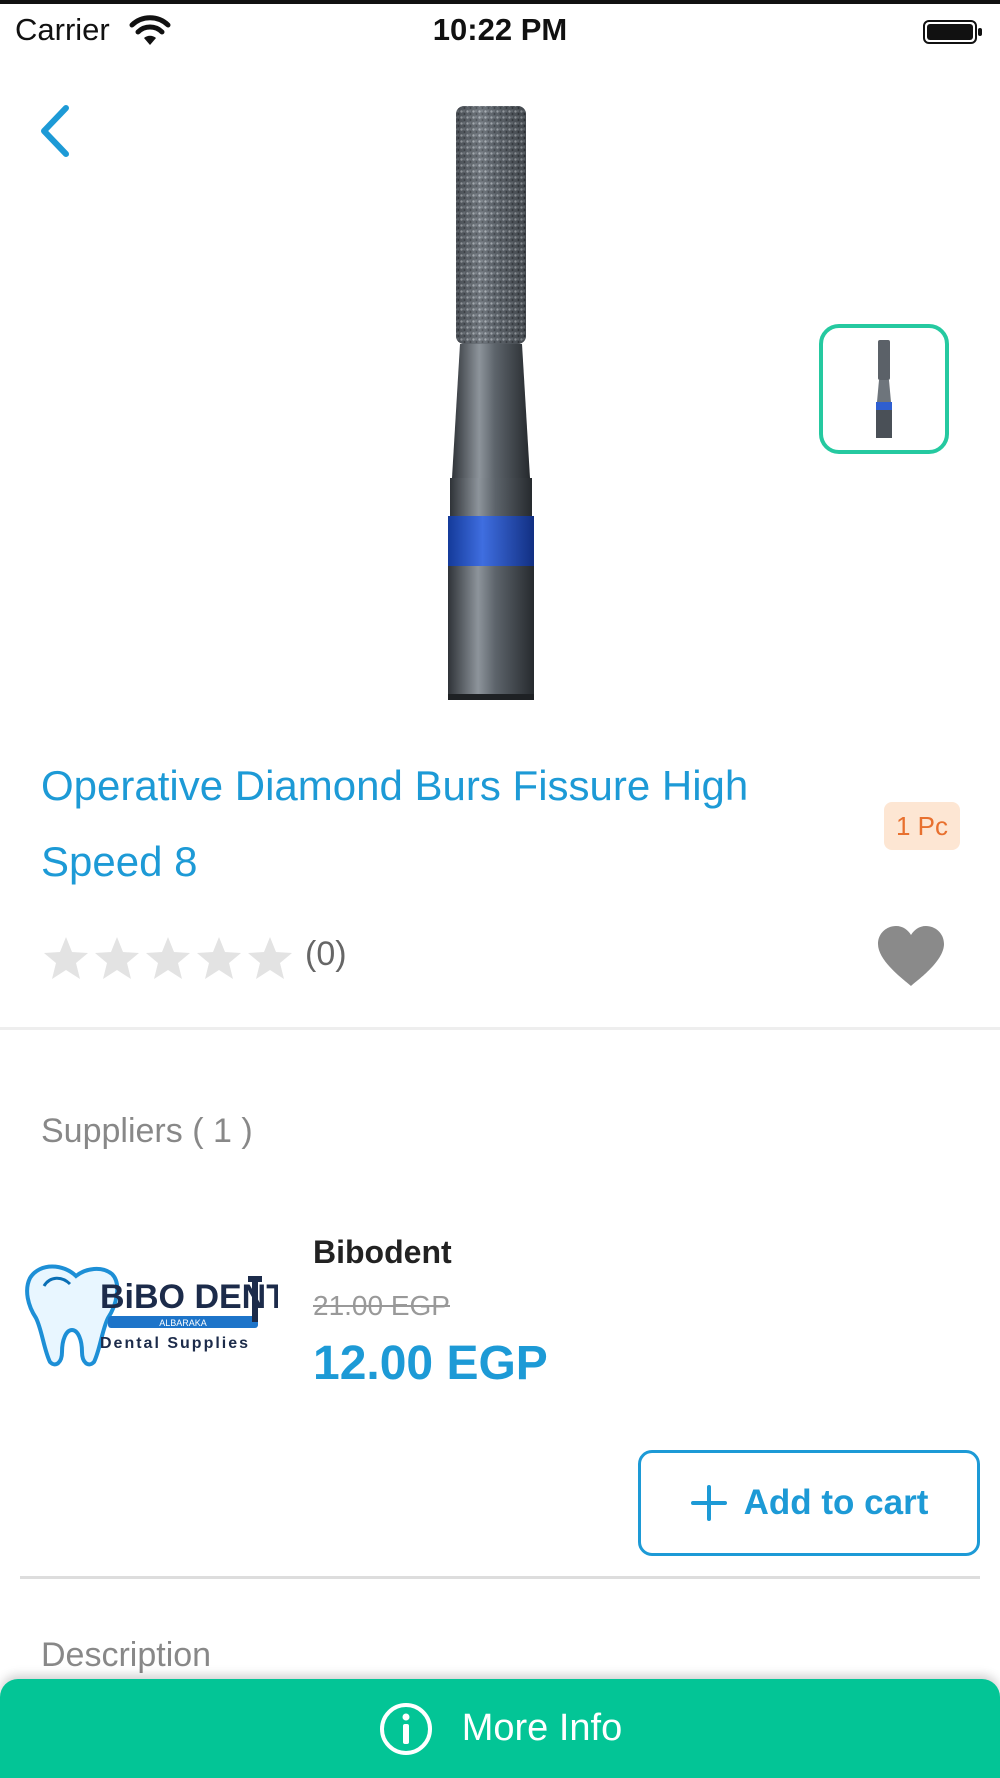 This screenshot has height=1778, width=1000. I want to click on info-circle-icon, so click(405, 1728).